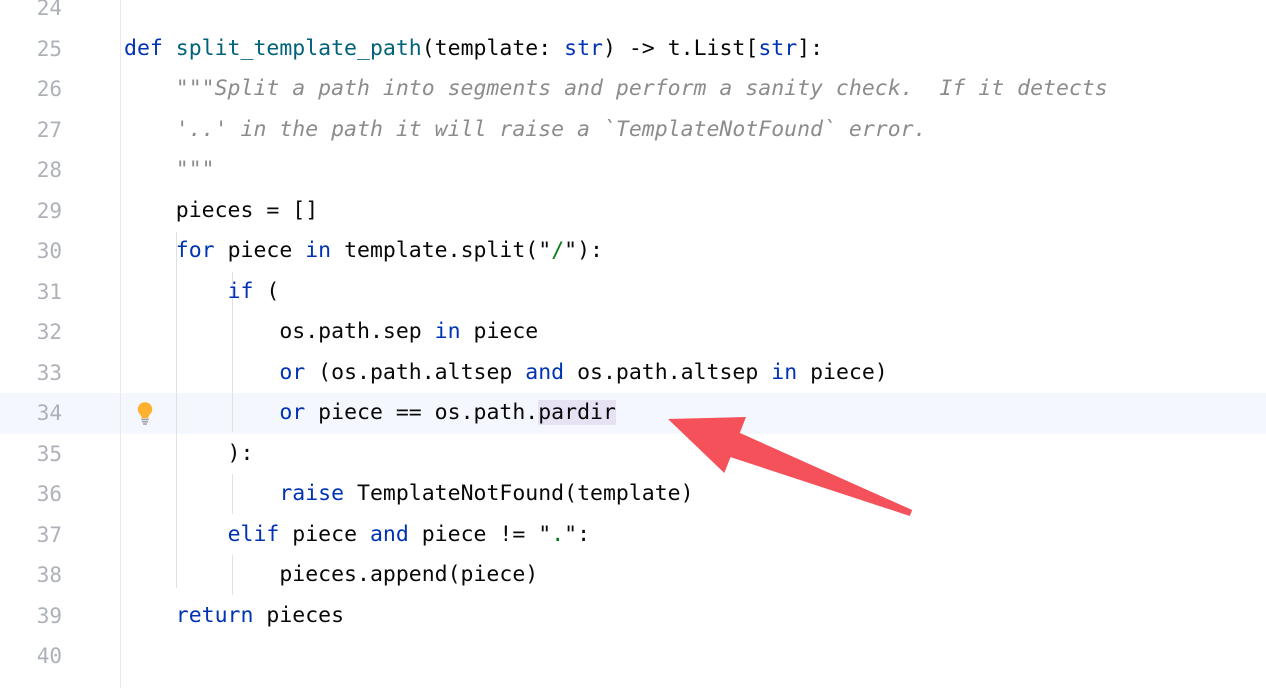 This screenshot has height=688, width=1266. I want to click on code-token: ]:, so click(810, 48).